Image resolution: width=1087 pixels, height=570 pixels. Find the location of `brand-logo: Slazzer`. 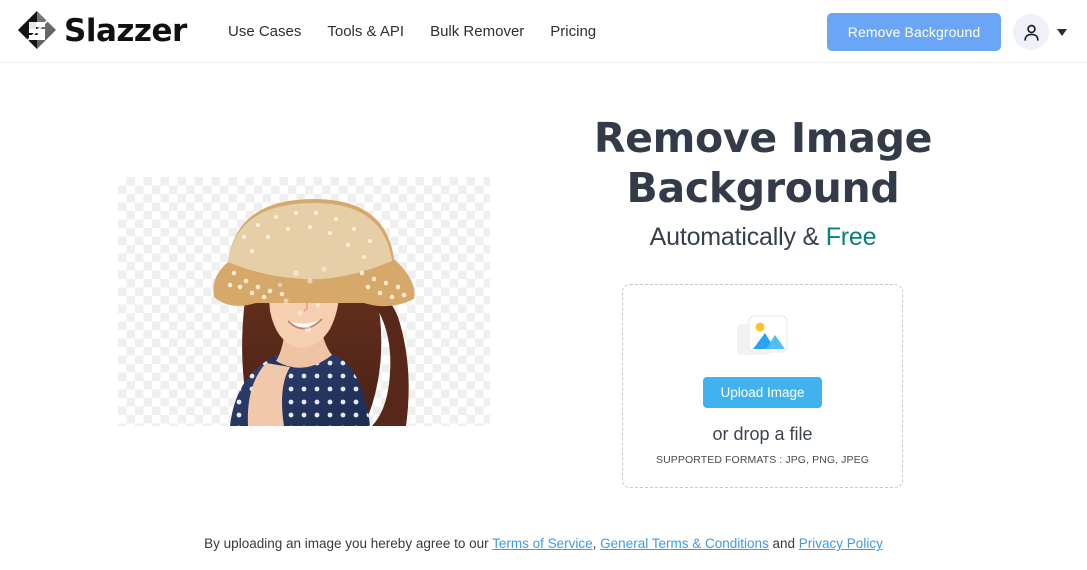

brand-logo: Slazzer is located at coordinates (100, 31).